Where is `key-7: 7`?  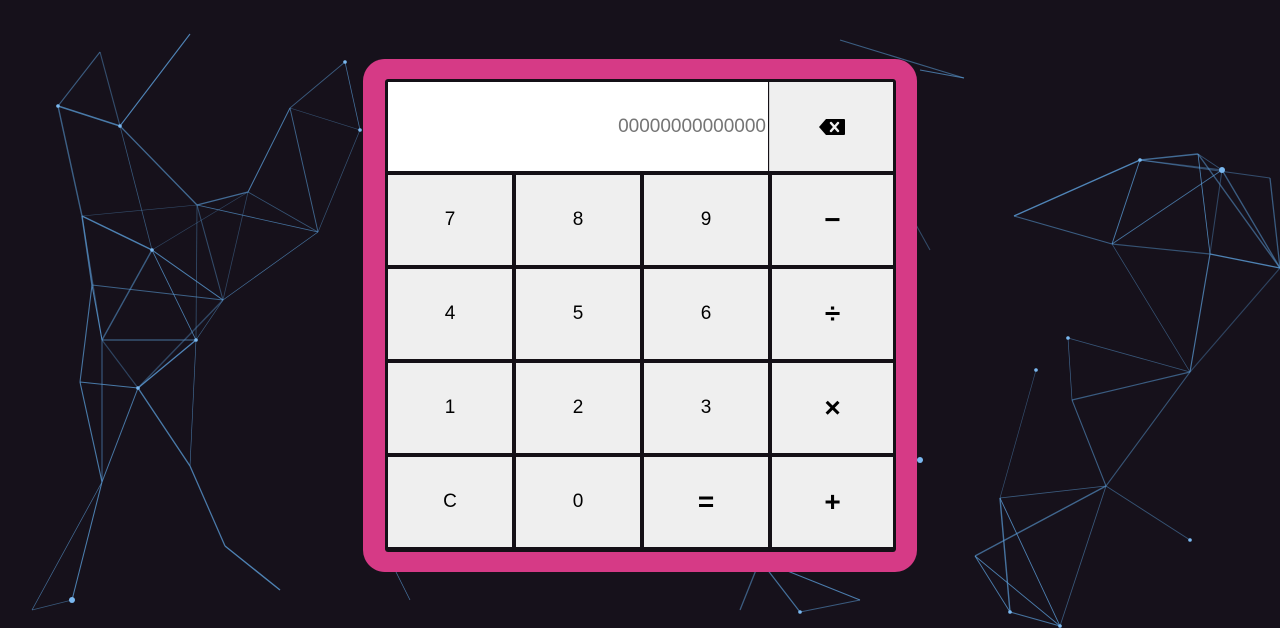
key-7: 7 is located at coordinates (450, 220).